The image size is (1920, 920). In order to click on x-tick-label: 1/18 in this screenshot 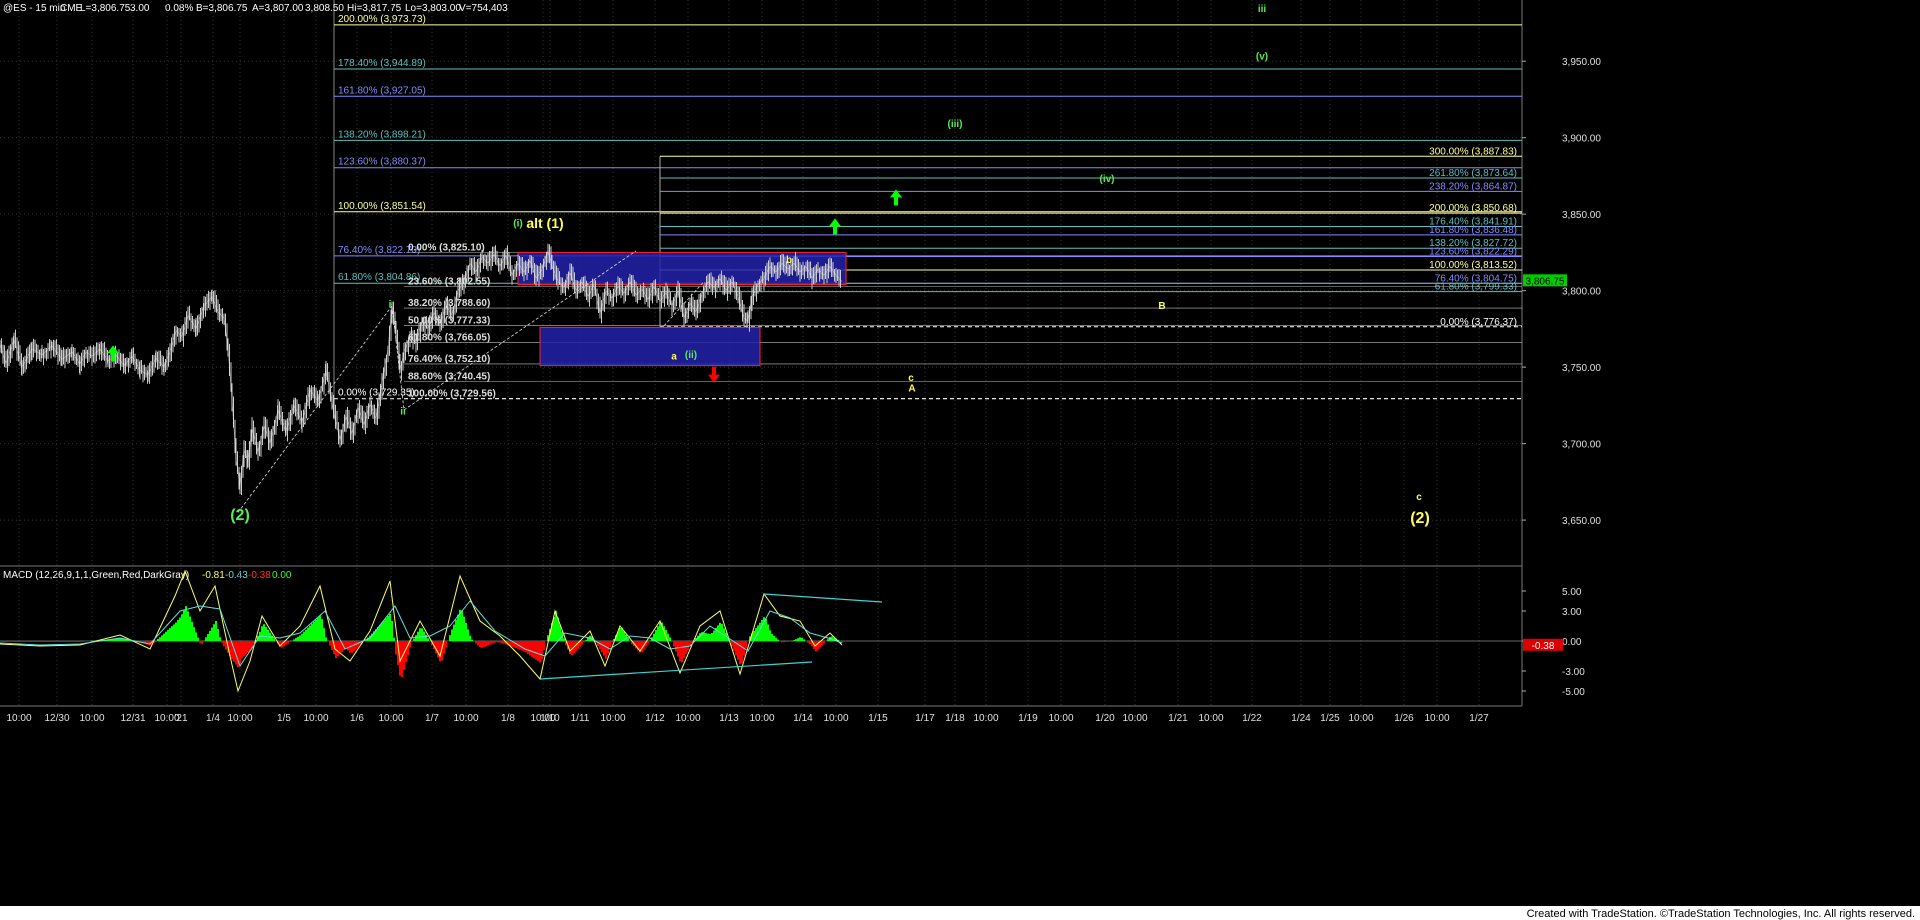, I will do `click(955, 718)`.